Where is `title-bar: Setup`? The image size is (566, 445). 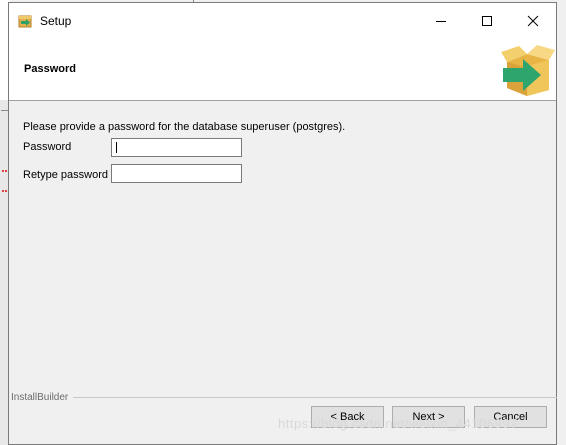 title-bar: Setup is located at coordinates (282, 20).